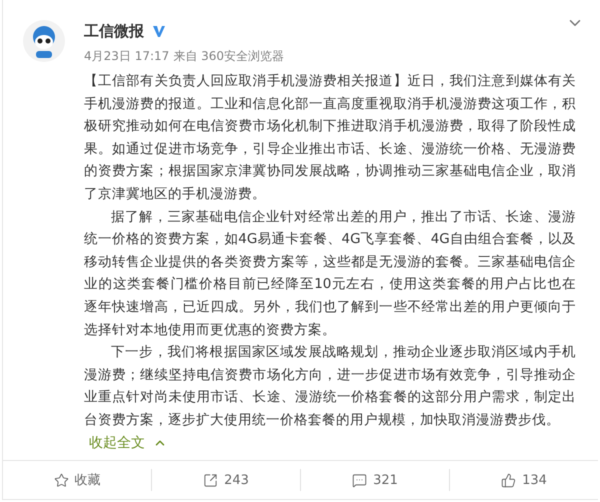 This screenshot has height=502, width=600. I want to click on star-icon, so click(61, 480).